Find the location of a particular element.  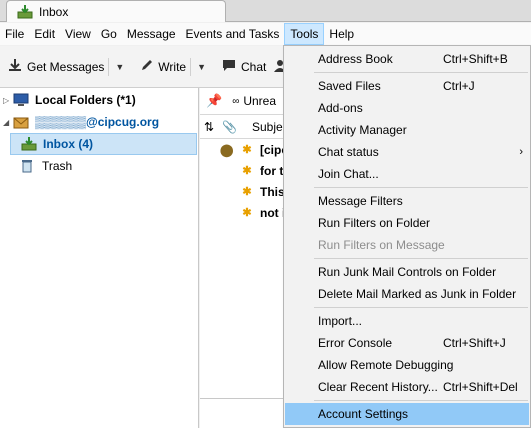

menu-tools: Tools is located at coordinates (304, 34).